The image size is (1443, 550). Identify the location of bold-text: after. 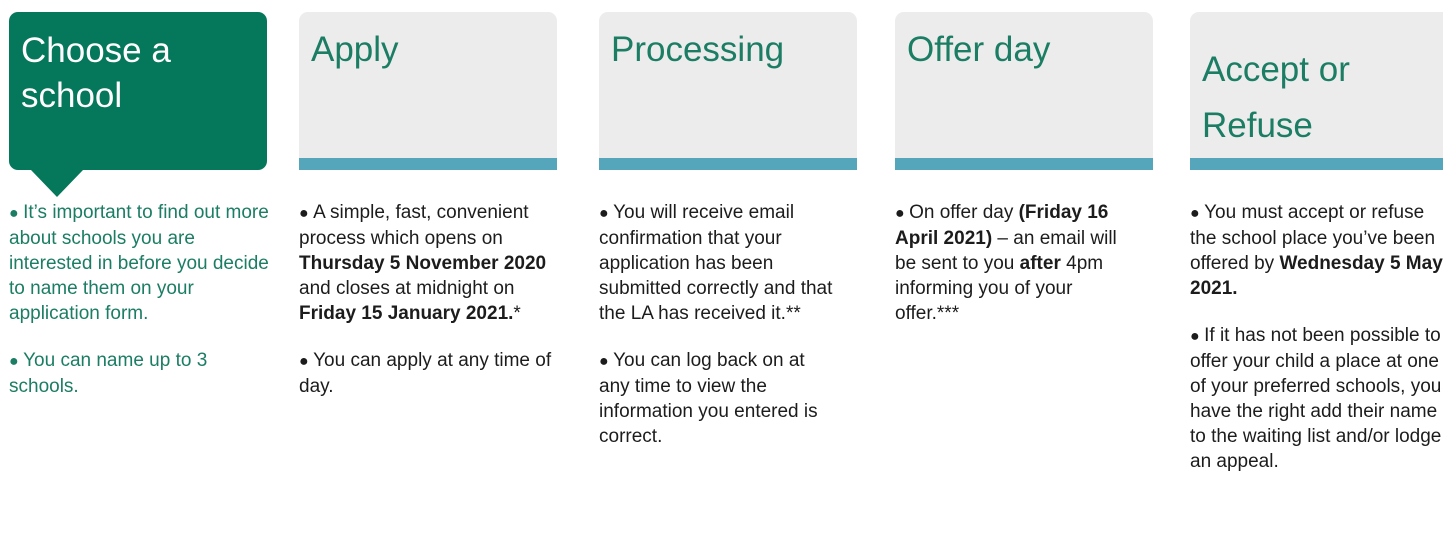
(1040, 263).